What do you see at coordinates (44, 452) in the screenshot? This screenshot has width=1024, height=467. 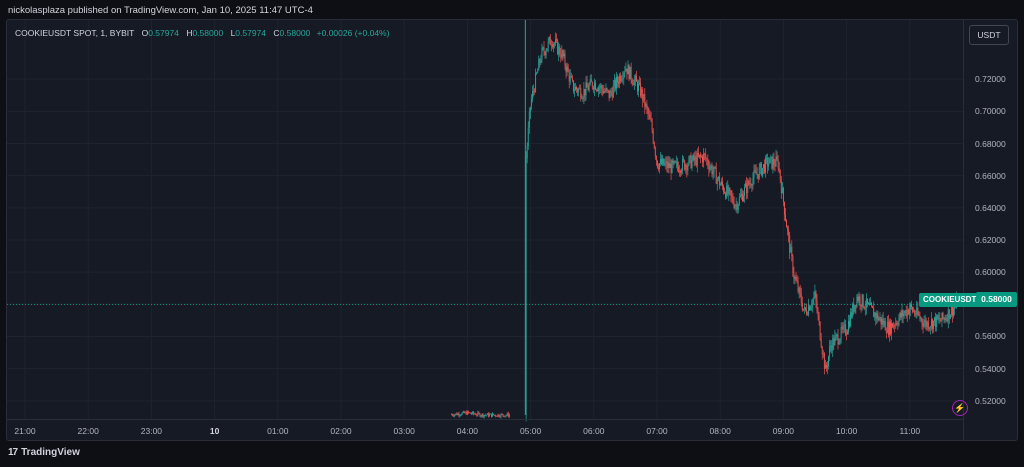 I see `footer-brand: 17 TradingView` at bounding box center [44, 452].